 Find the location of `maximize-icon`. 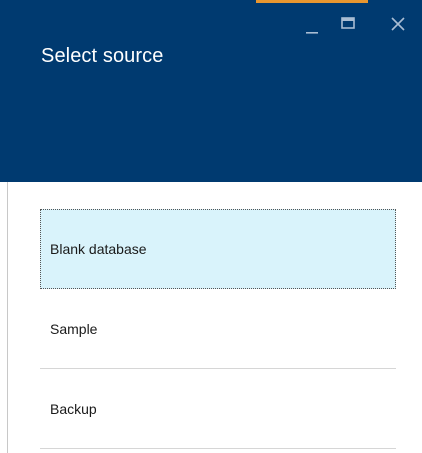

maximize-icon is located at coordinates (348, 23).